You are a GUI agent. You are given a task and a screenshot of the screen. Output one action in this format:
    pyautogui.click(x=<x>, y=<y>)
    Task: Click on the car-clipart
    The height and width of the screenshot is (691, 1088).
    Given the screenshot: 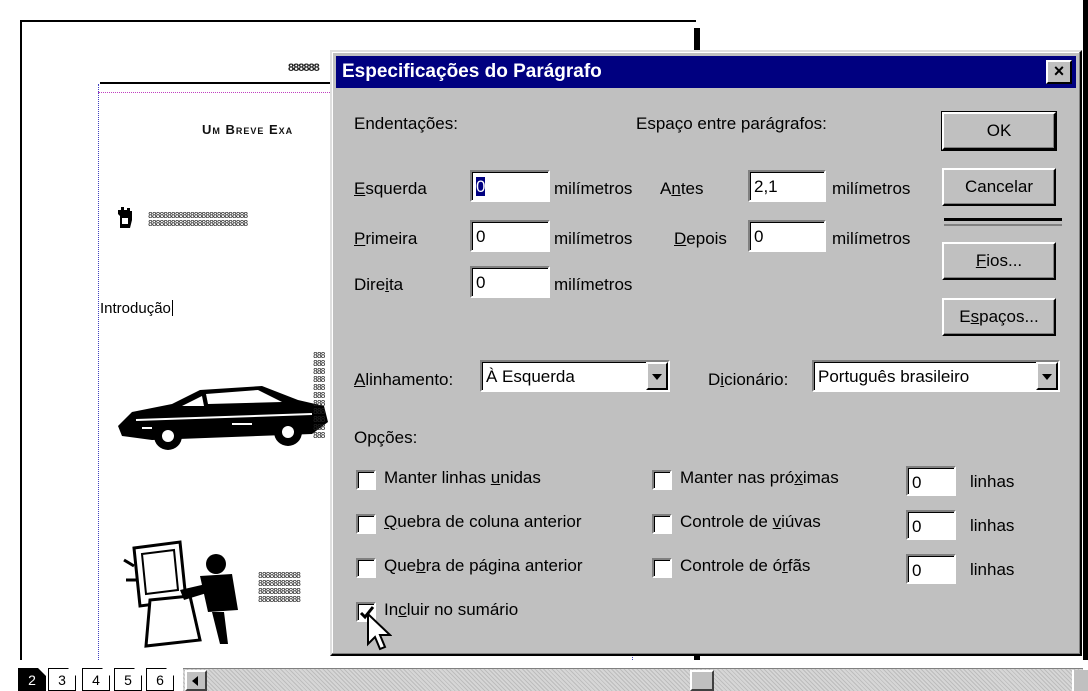 What is the action you would take?
    pyautogui.click(x=223, y=418)
    